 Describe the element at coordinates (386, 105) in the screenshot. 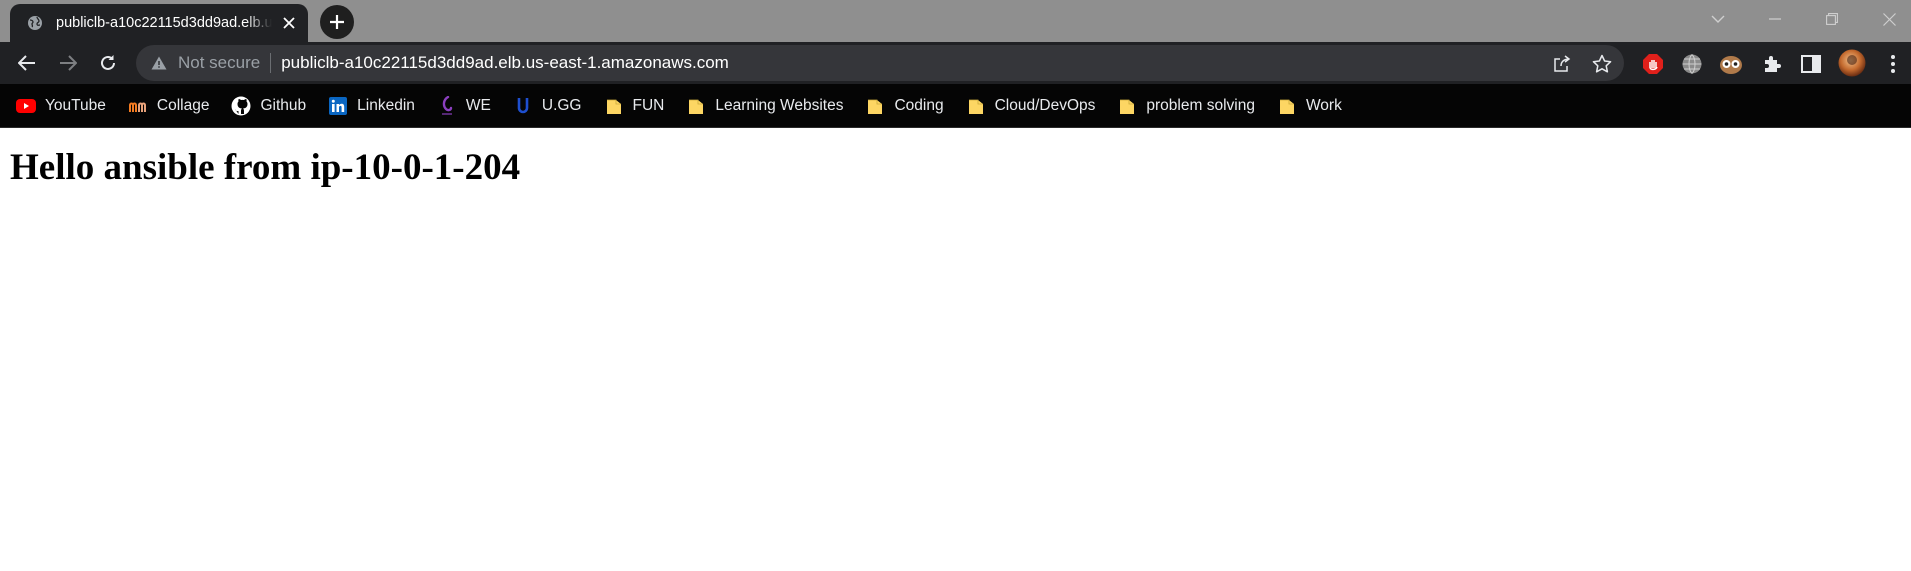

I see `bookmark-label: Linkedin` at that location.